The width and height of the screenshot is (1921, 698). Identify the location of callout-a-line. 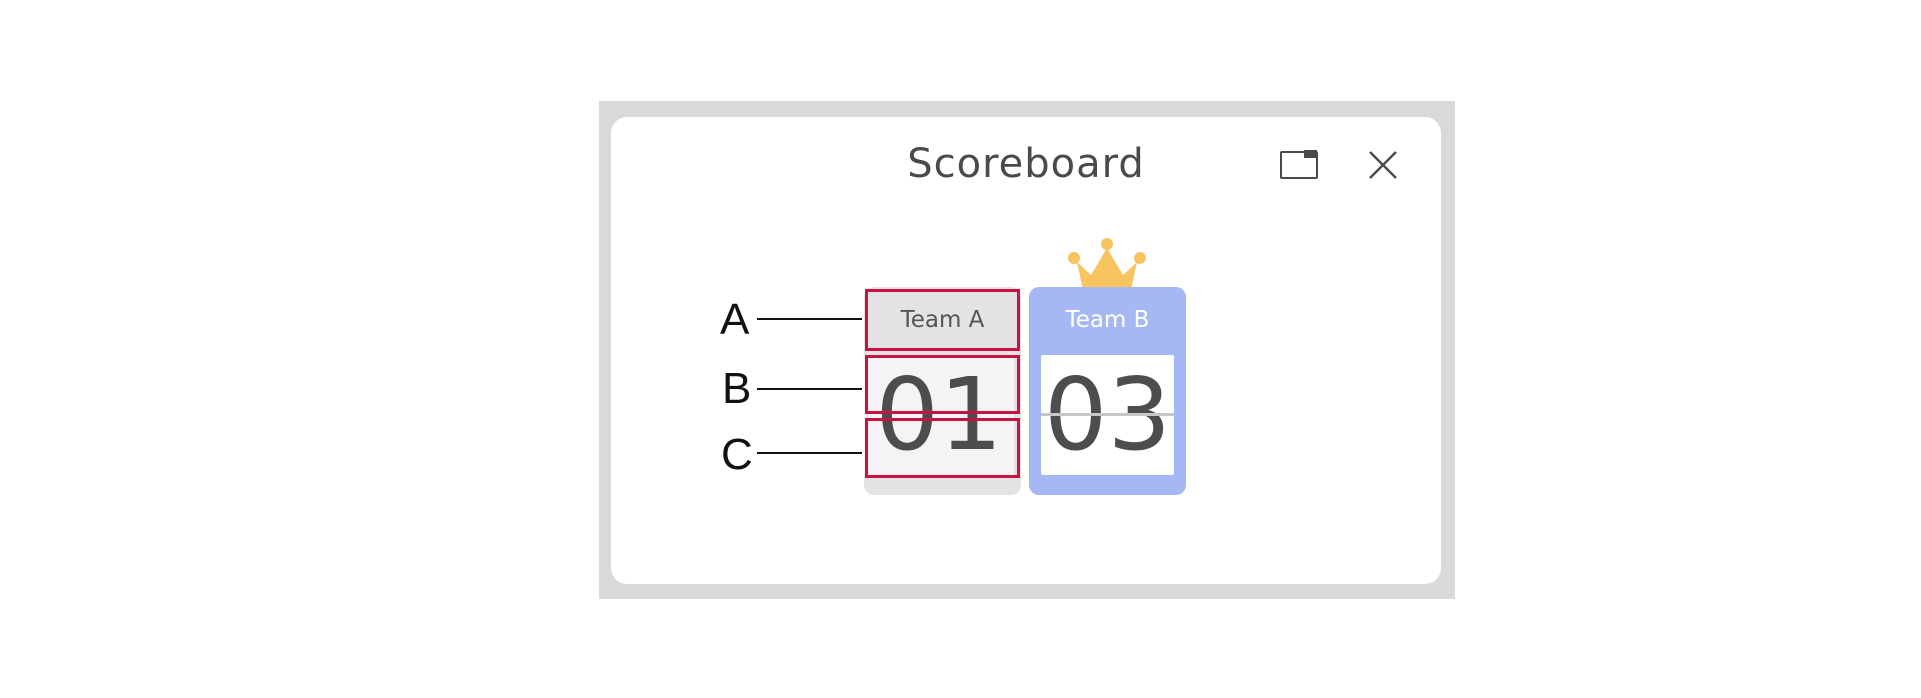
(809, 319).